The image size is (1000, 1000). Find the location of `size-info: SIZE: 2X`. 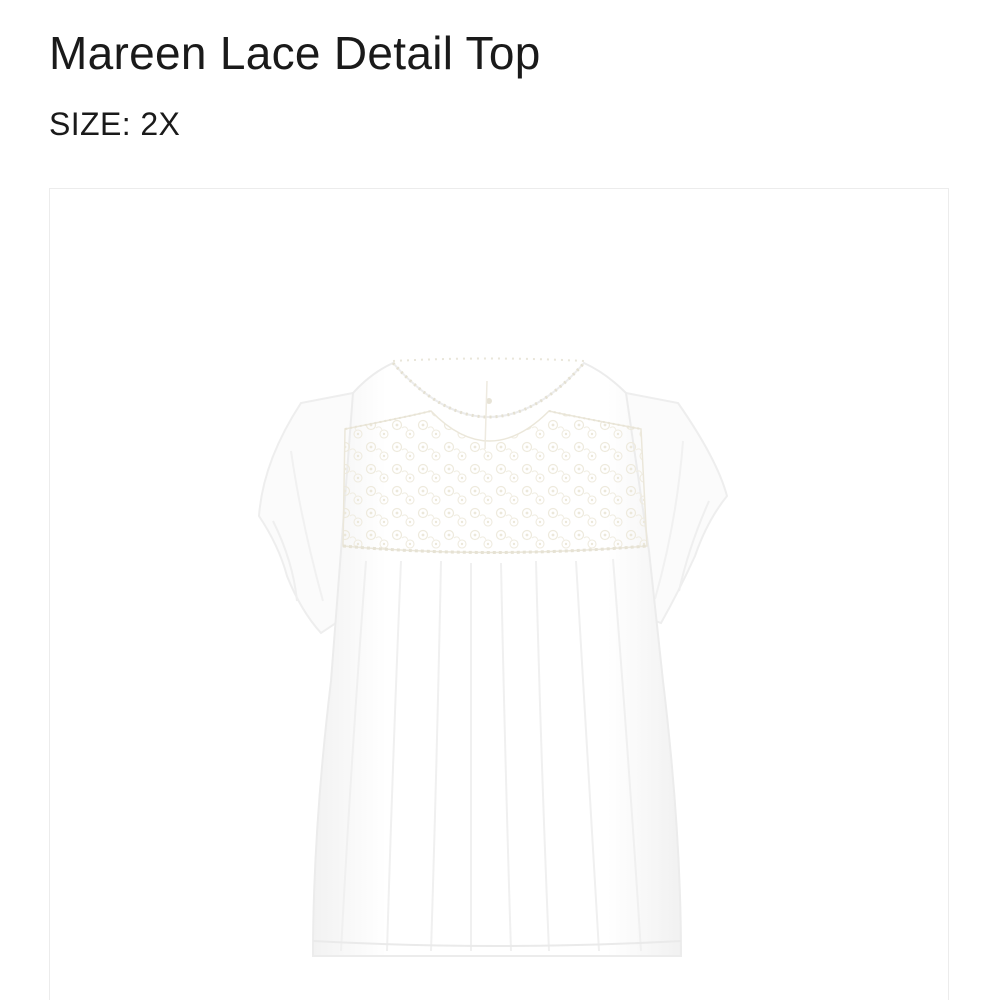

size-info: SIZE: 2X is located at coordinates (114, 124).